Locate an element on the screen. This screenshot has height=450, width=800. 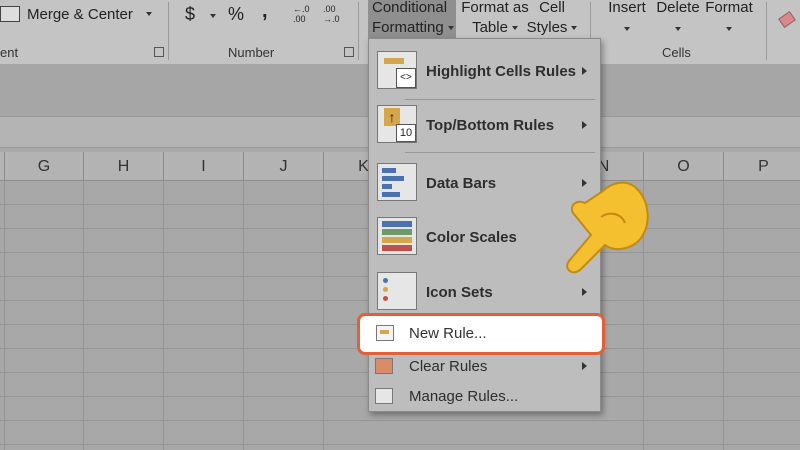
currency-button: $ is located at coordinates (190, 14).